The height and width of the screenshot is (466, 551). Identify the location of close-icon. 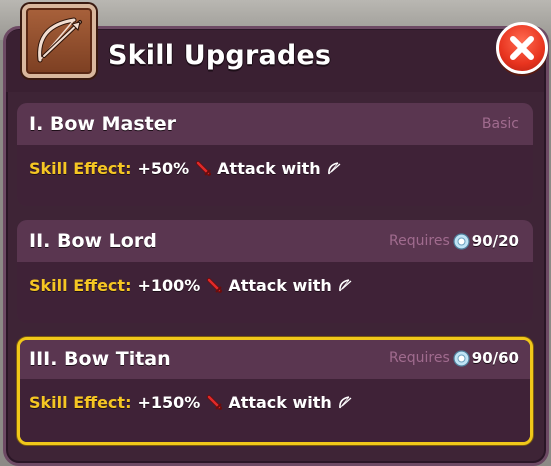
(522, 48).